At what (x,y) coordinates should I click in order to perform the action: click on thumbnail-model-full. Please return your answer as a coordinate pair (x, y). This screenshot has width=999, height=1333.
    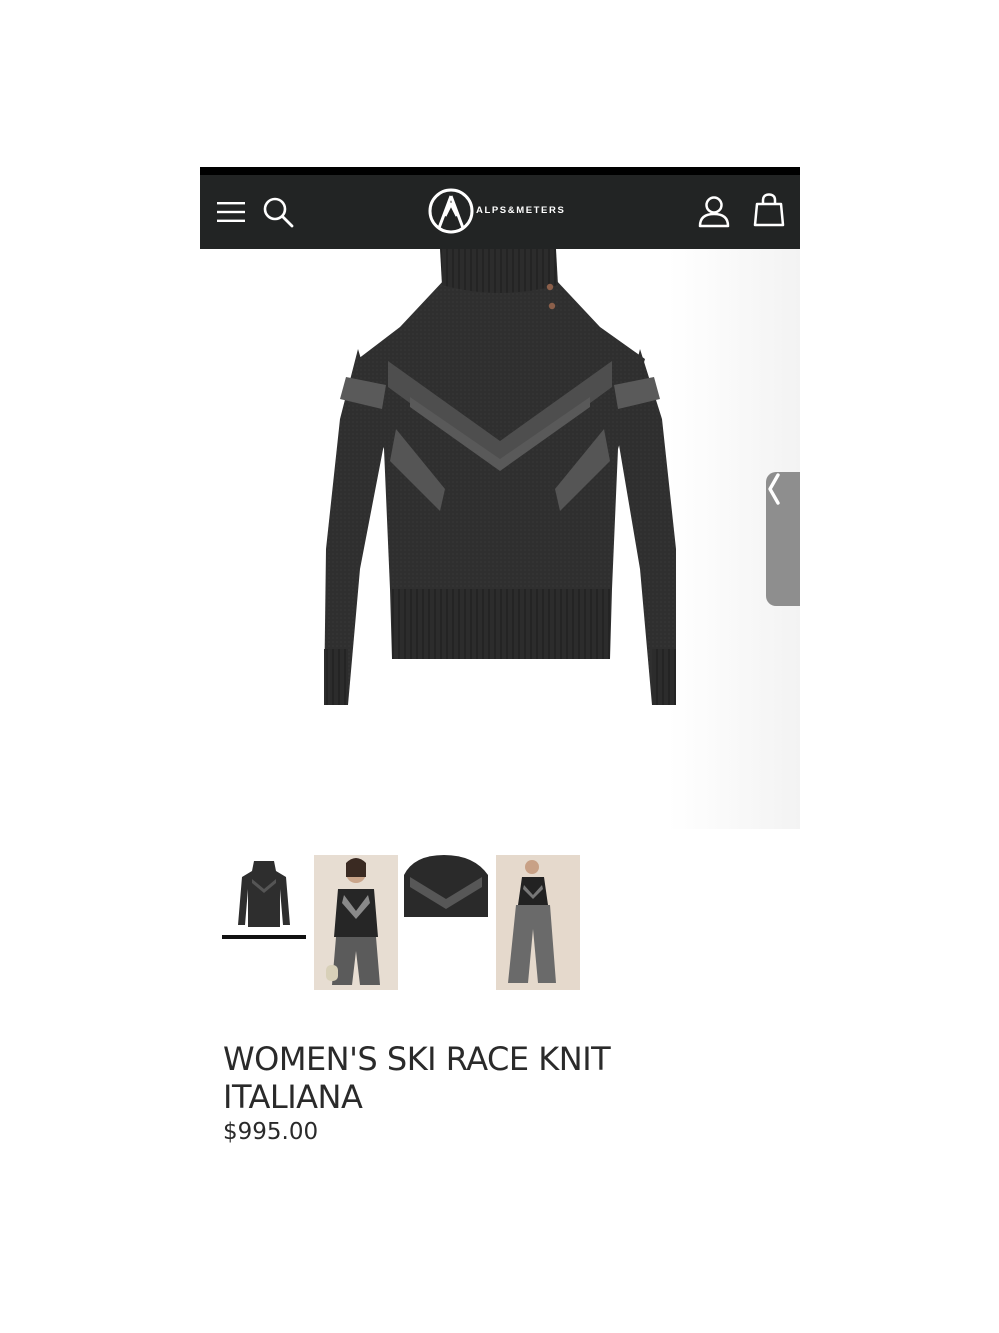
    Looking at the image, I should click on (538, 922).